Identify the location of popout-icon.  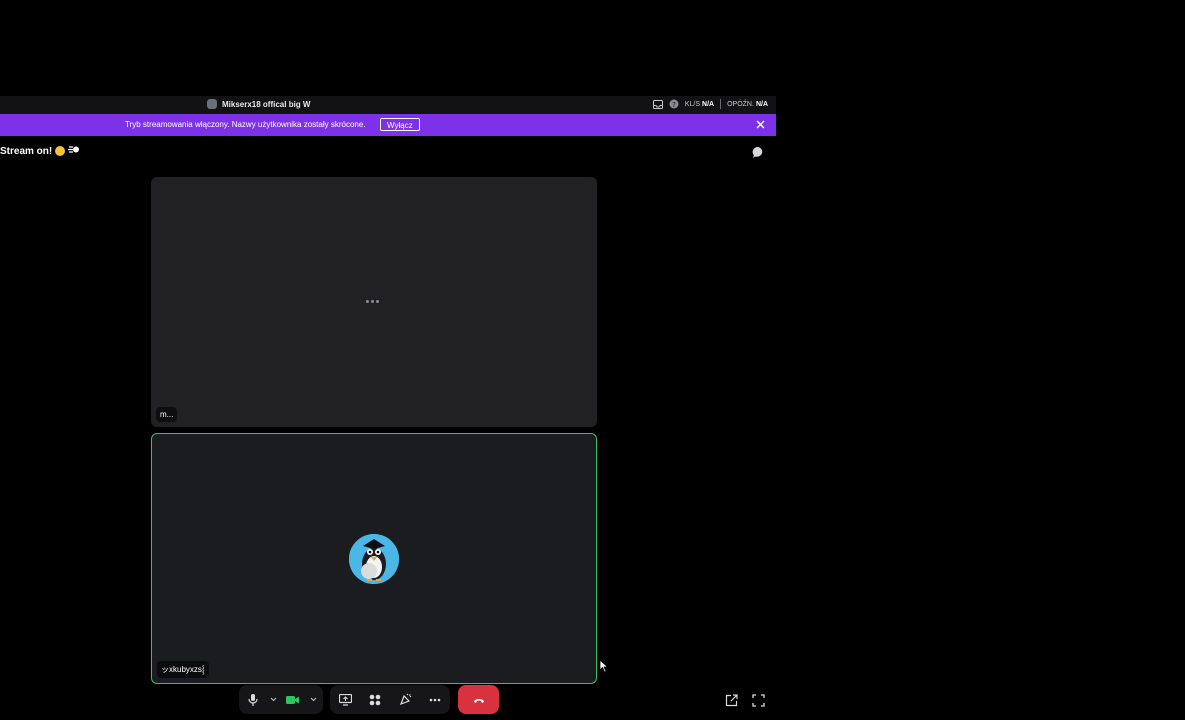
(731, 700).